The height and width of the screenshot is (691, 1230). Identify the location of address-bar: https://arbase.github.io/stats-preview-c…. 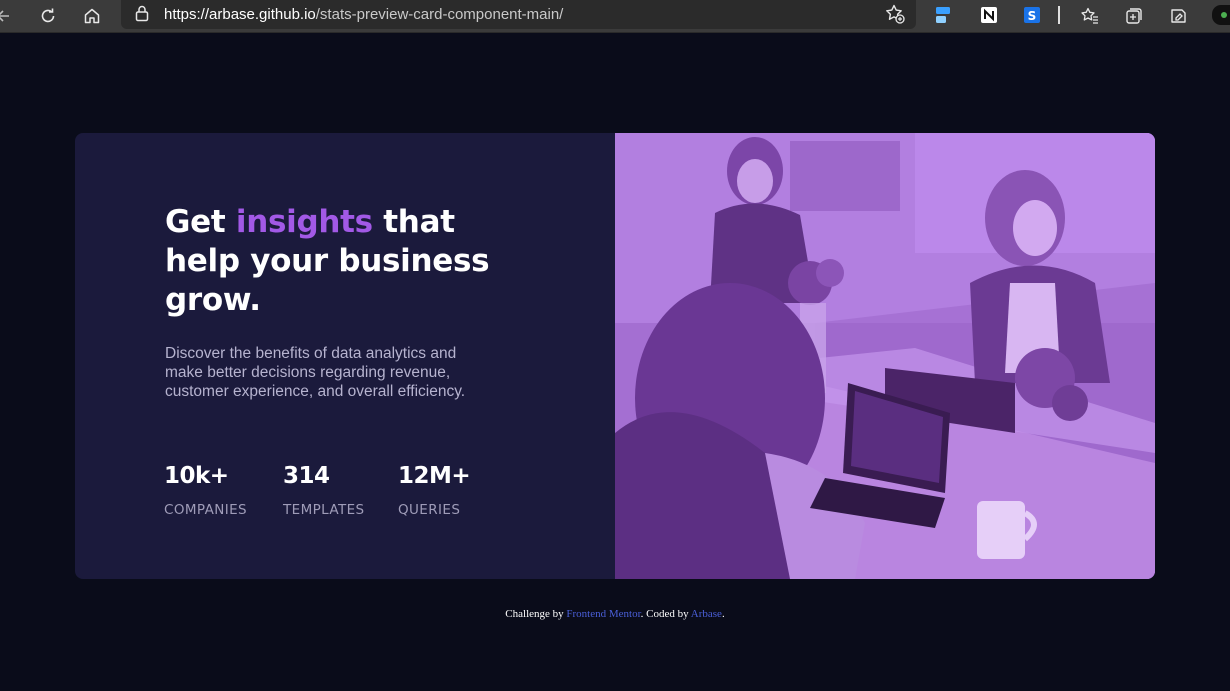
(518, 14).